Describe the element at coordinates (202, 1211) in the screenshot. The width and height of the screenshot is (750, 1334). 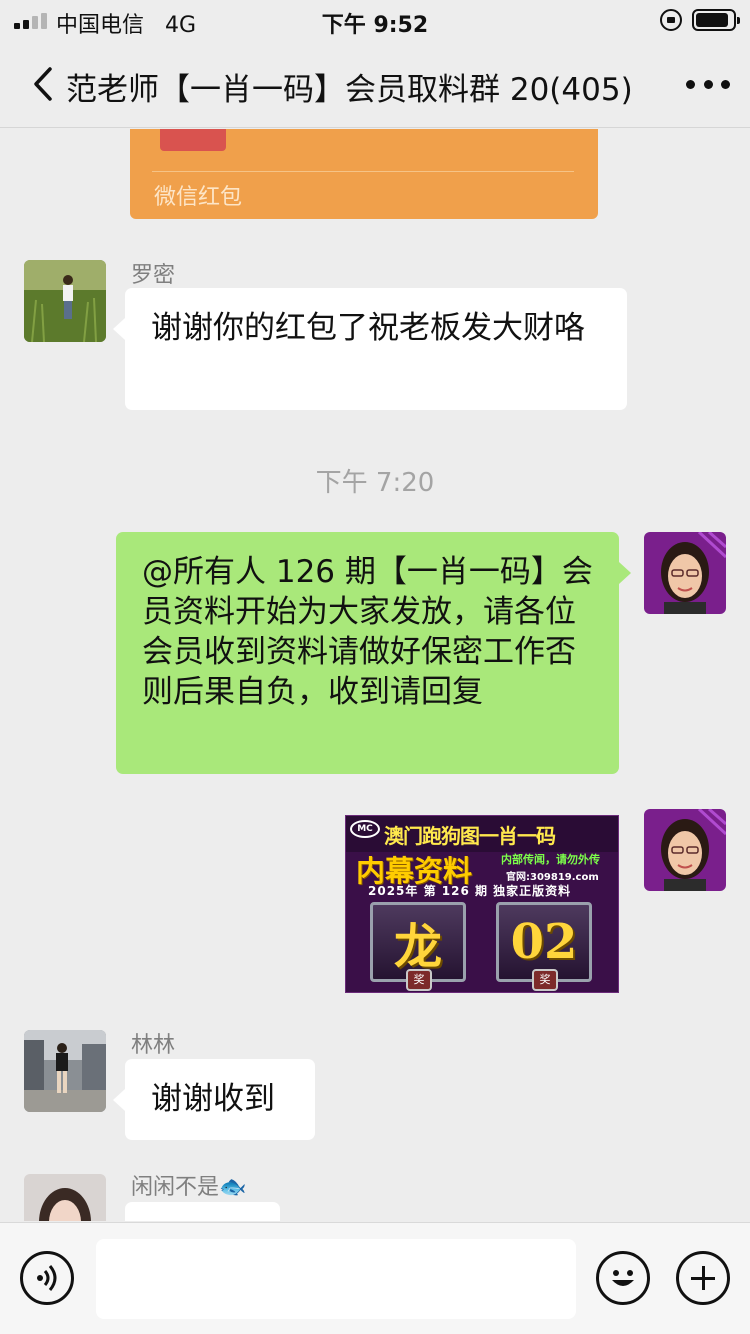
I see `message-bubble` at that location.